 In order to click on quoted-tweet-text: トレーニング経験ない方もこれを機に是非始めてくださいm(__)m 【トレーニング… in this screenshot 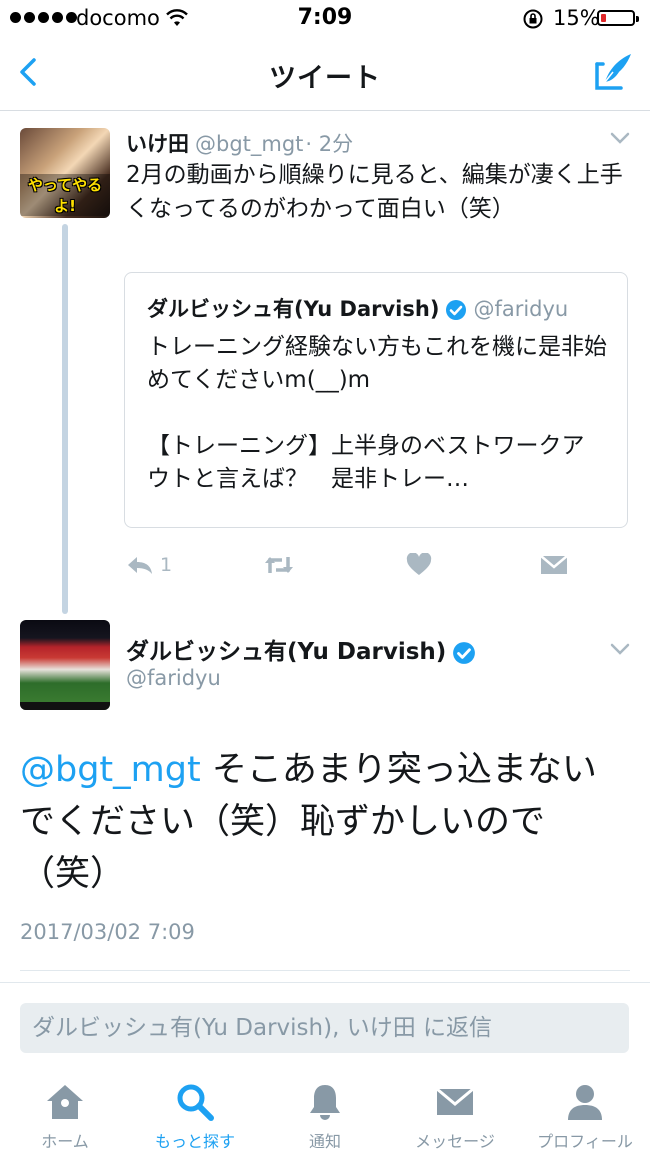, I will do `click(377, 413)`.